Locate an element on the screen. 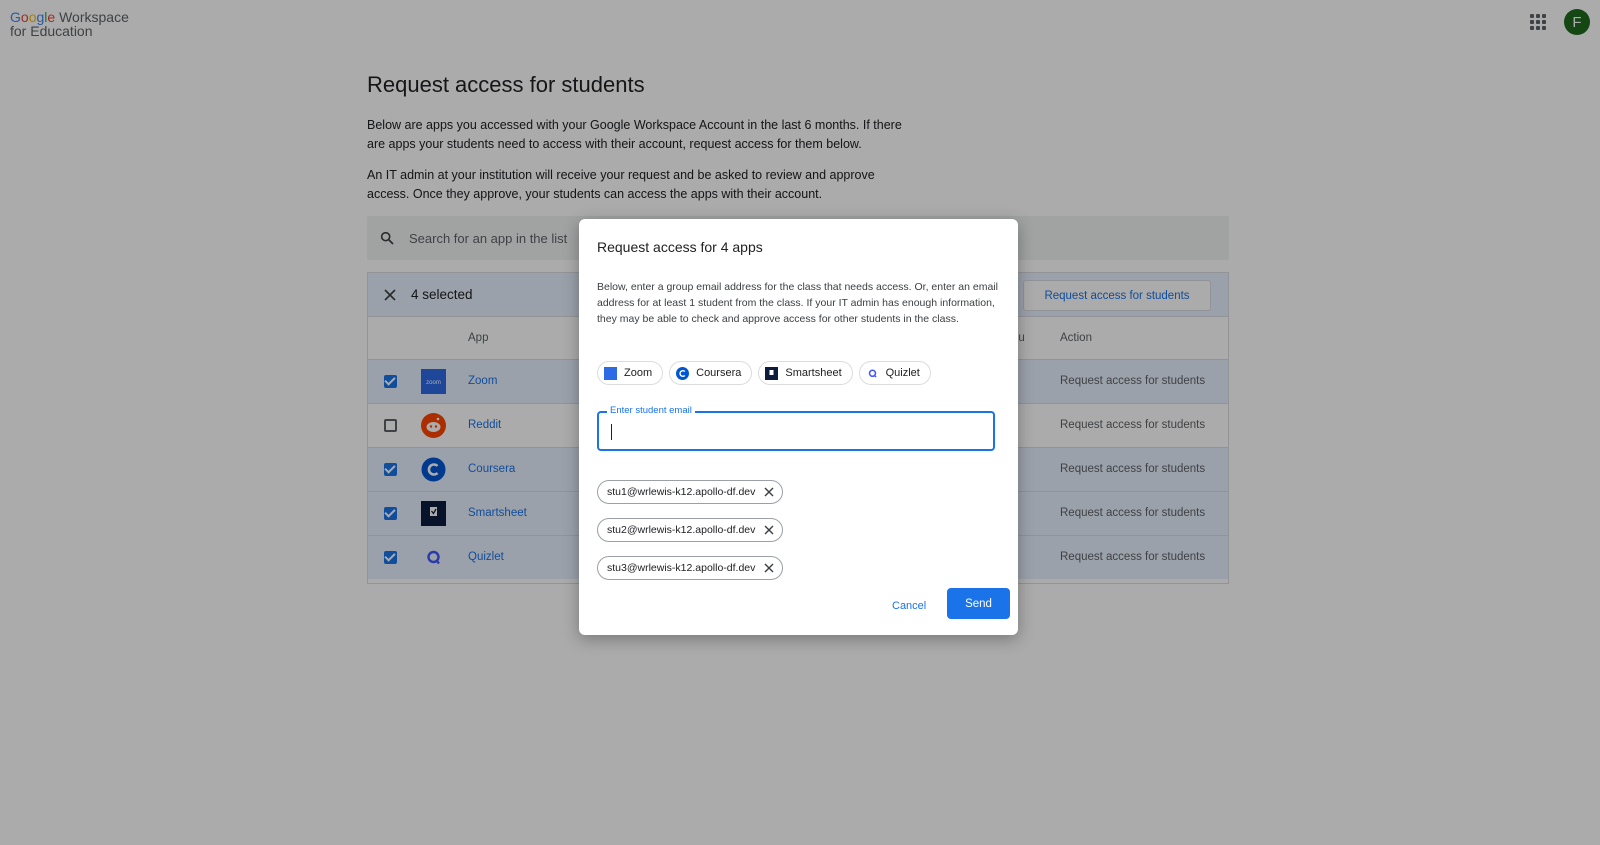 The image size is (1600, 845). smartsheet-logo-icon is located at coordinates (772, 373).